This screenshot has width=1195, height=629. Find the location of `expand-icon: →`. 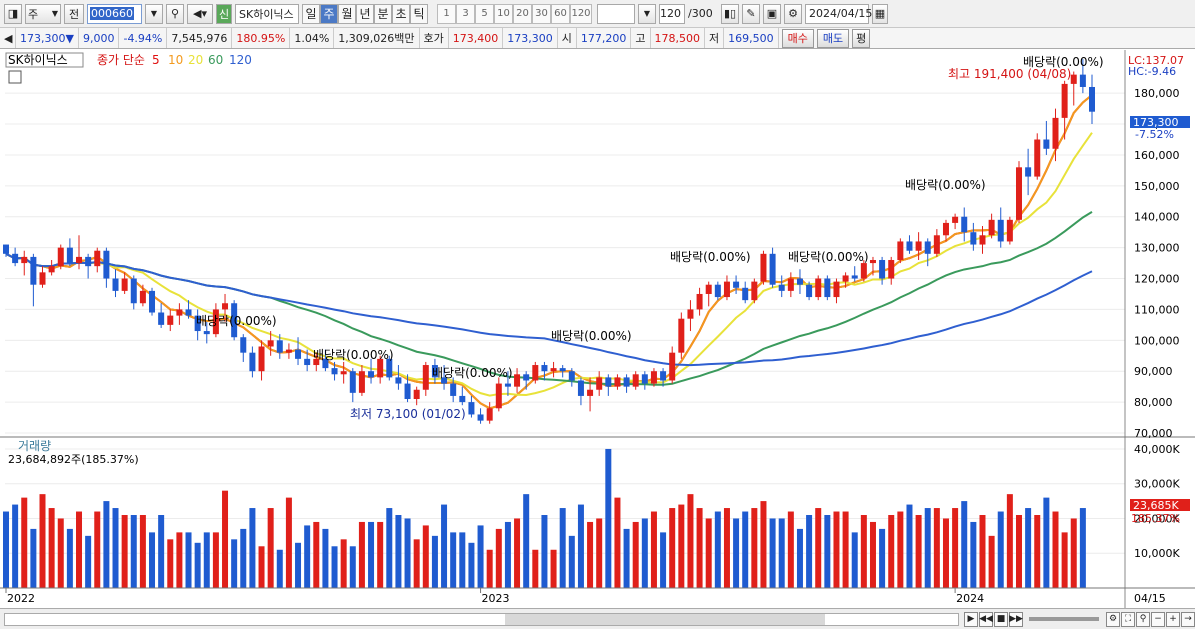

expand-icon: → is located at coordinates (1188, 619).